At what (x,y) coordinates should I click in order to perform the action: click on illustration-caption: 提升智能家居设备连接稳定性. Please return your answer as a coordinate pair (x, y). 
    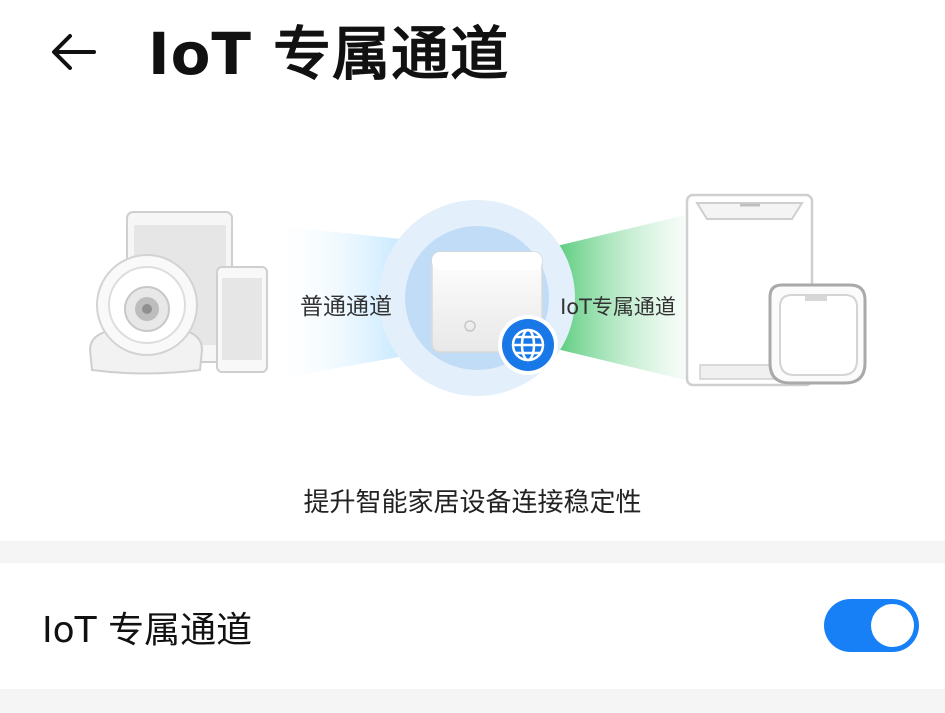
    Looking at the image, I should click on (472, 503).